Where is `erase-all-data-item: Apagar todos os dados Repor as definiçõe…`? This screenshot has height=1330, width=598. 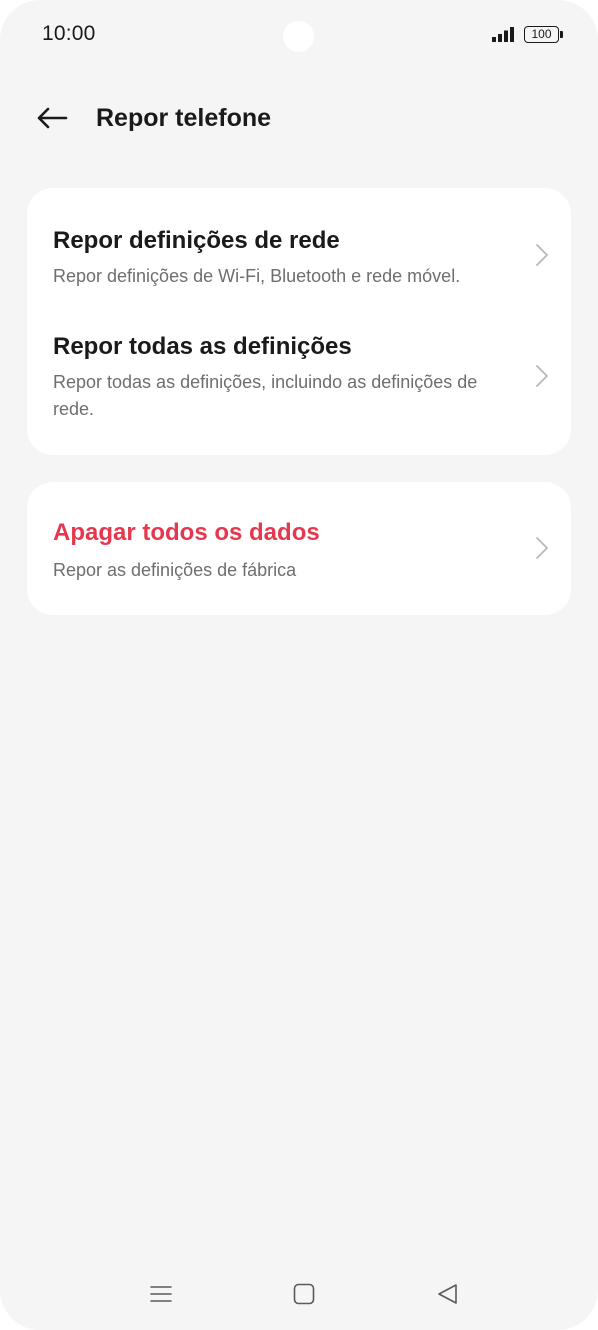 erase-all-data-item: Apagar todos os dados Repor as definiçõe… is located at coordinates (299, 548).